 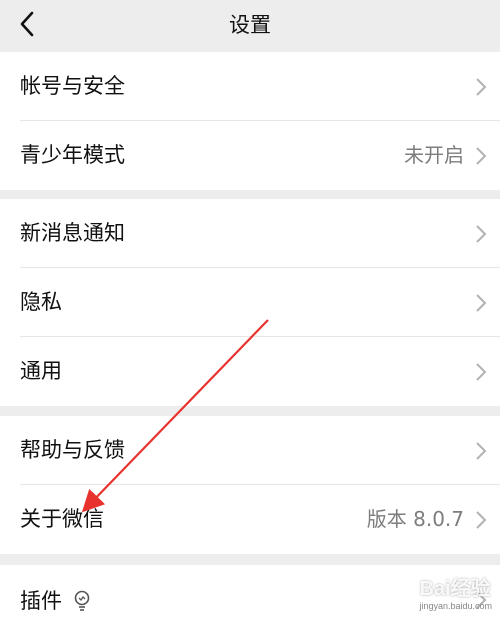 What do you see at coordinates (72, 86) in the screenshot?
I see `settings-item-label: 帐号与安全` at bounding box center [72, 86].